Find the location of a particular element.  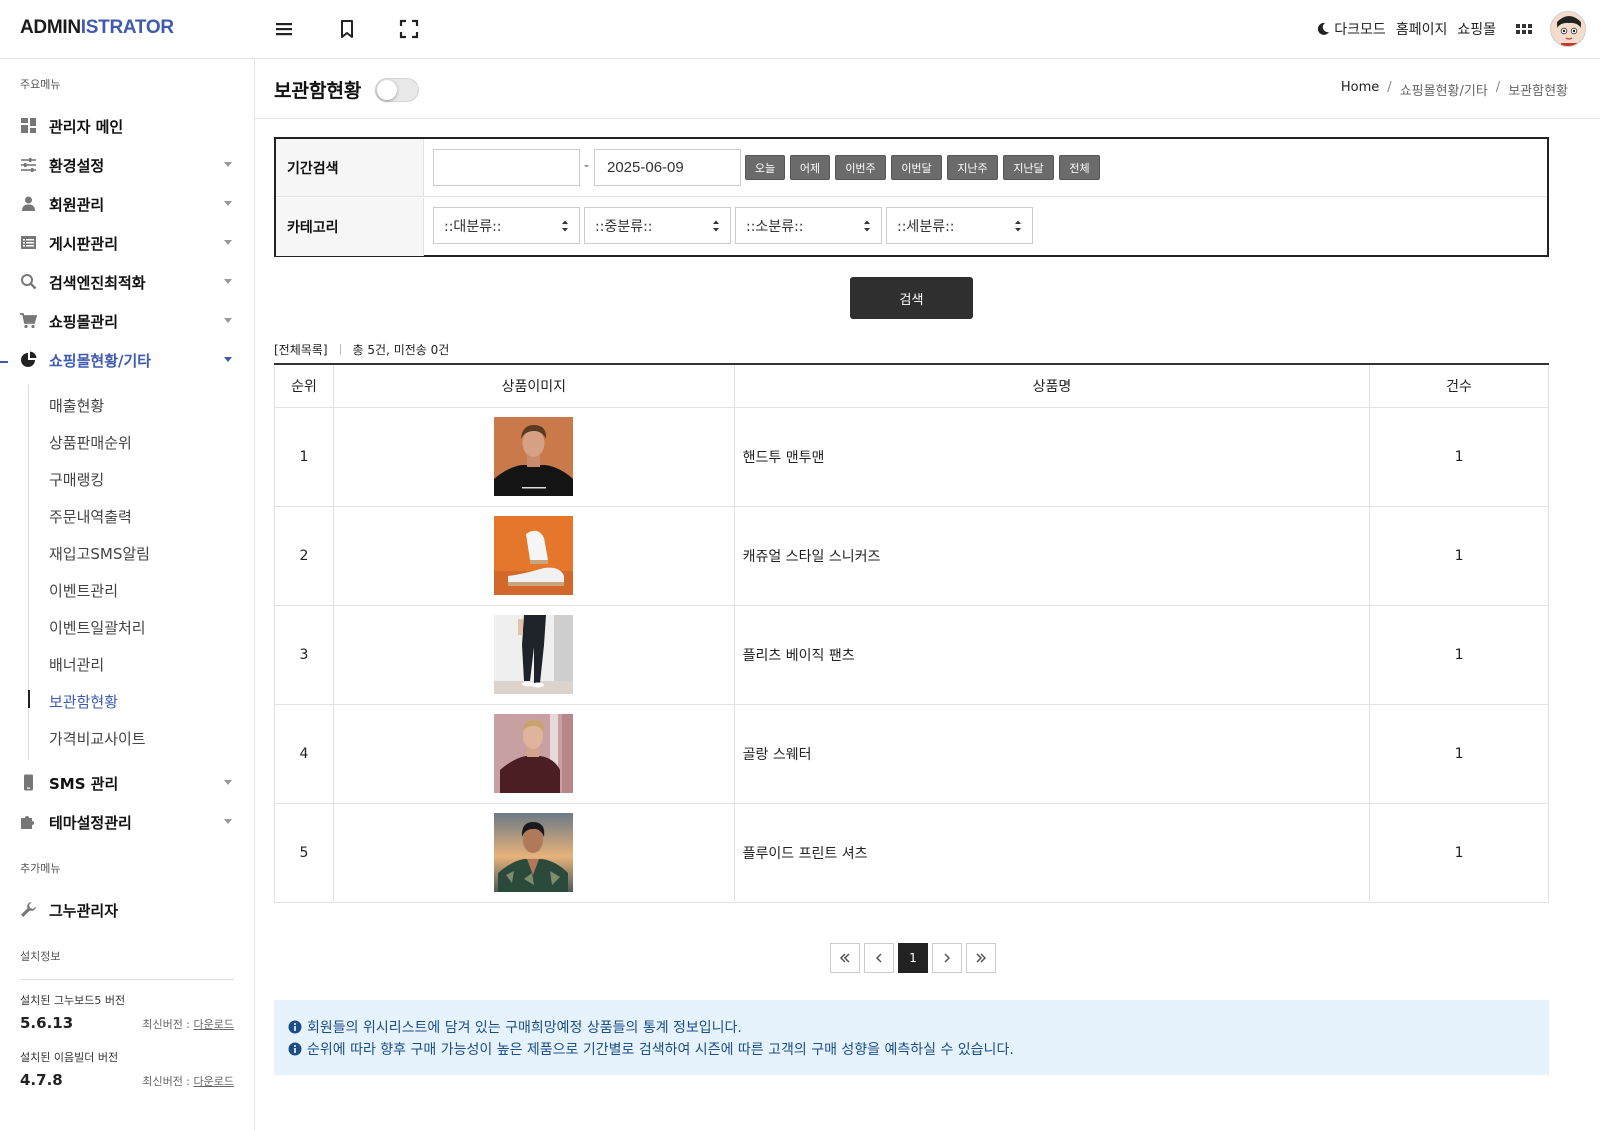

sidebar-item-settings: 환경설정 is located at coordinates (127, 165).